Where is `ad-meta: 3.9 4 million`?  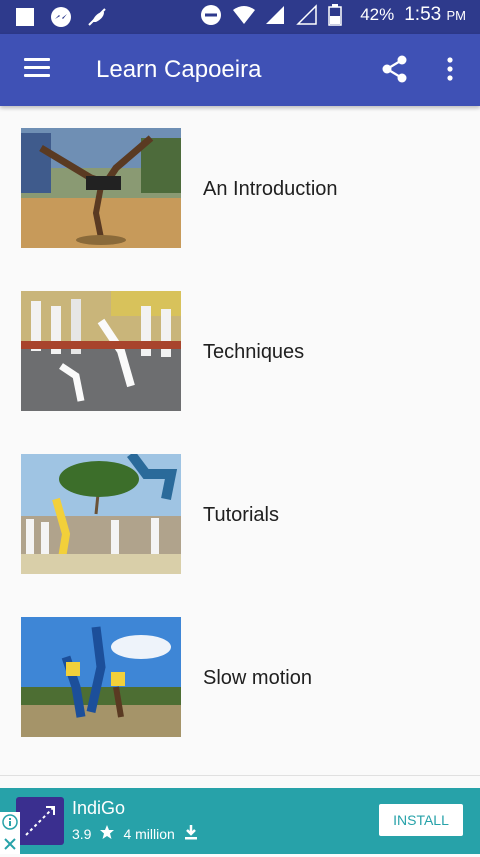
ad-meta: 3.9 4 million is located at coordinates (135, 833).